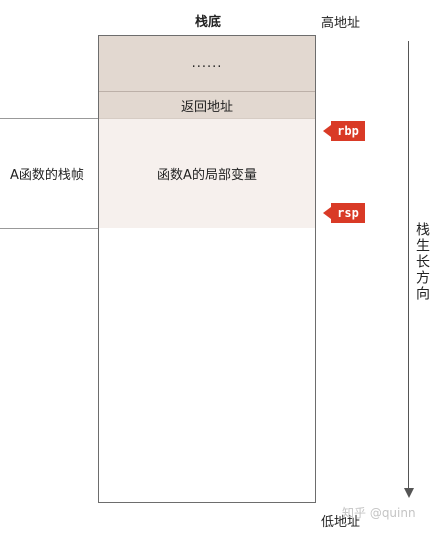  What do you see at coordinates (422, 262) in the screenshot?
I see `growth-direction-label: 栈生长方向` at bounding box center [422, 262].